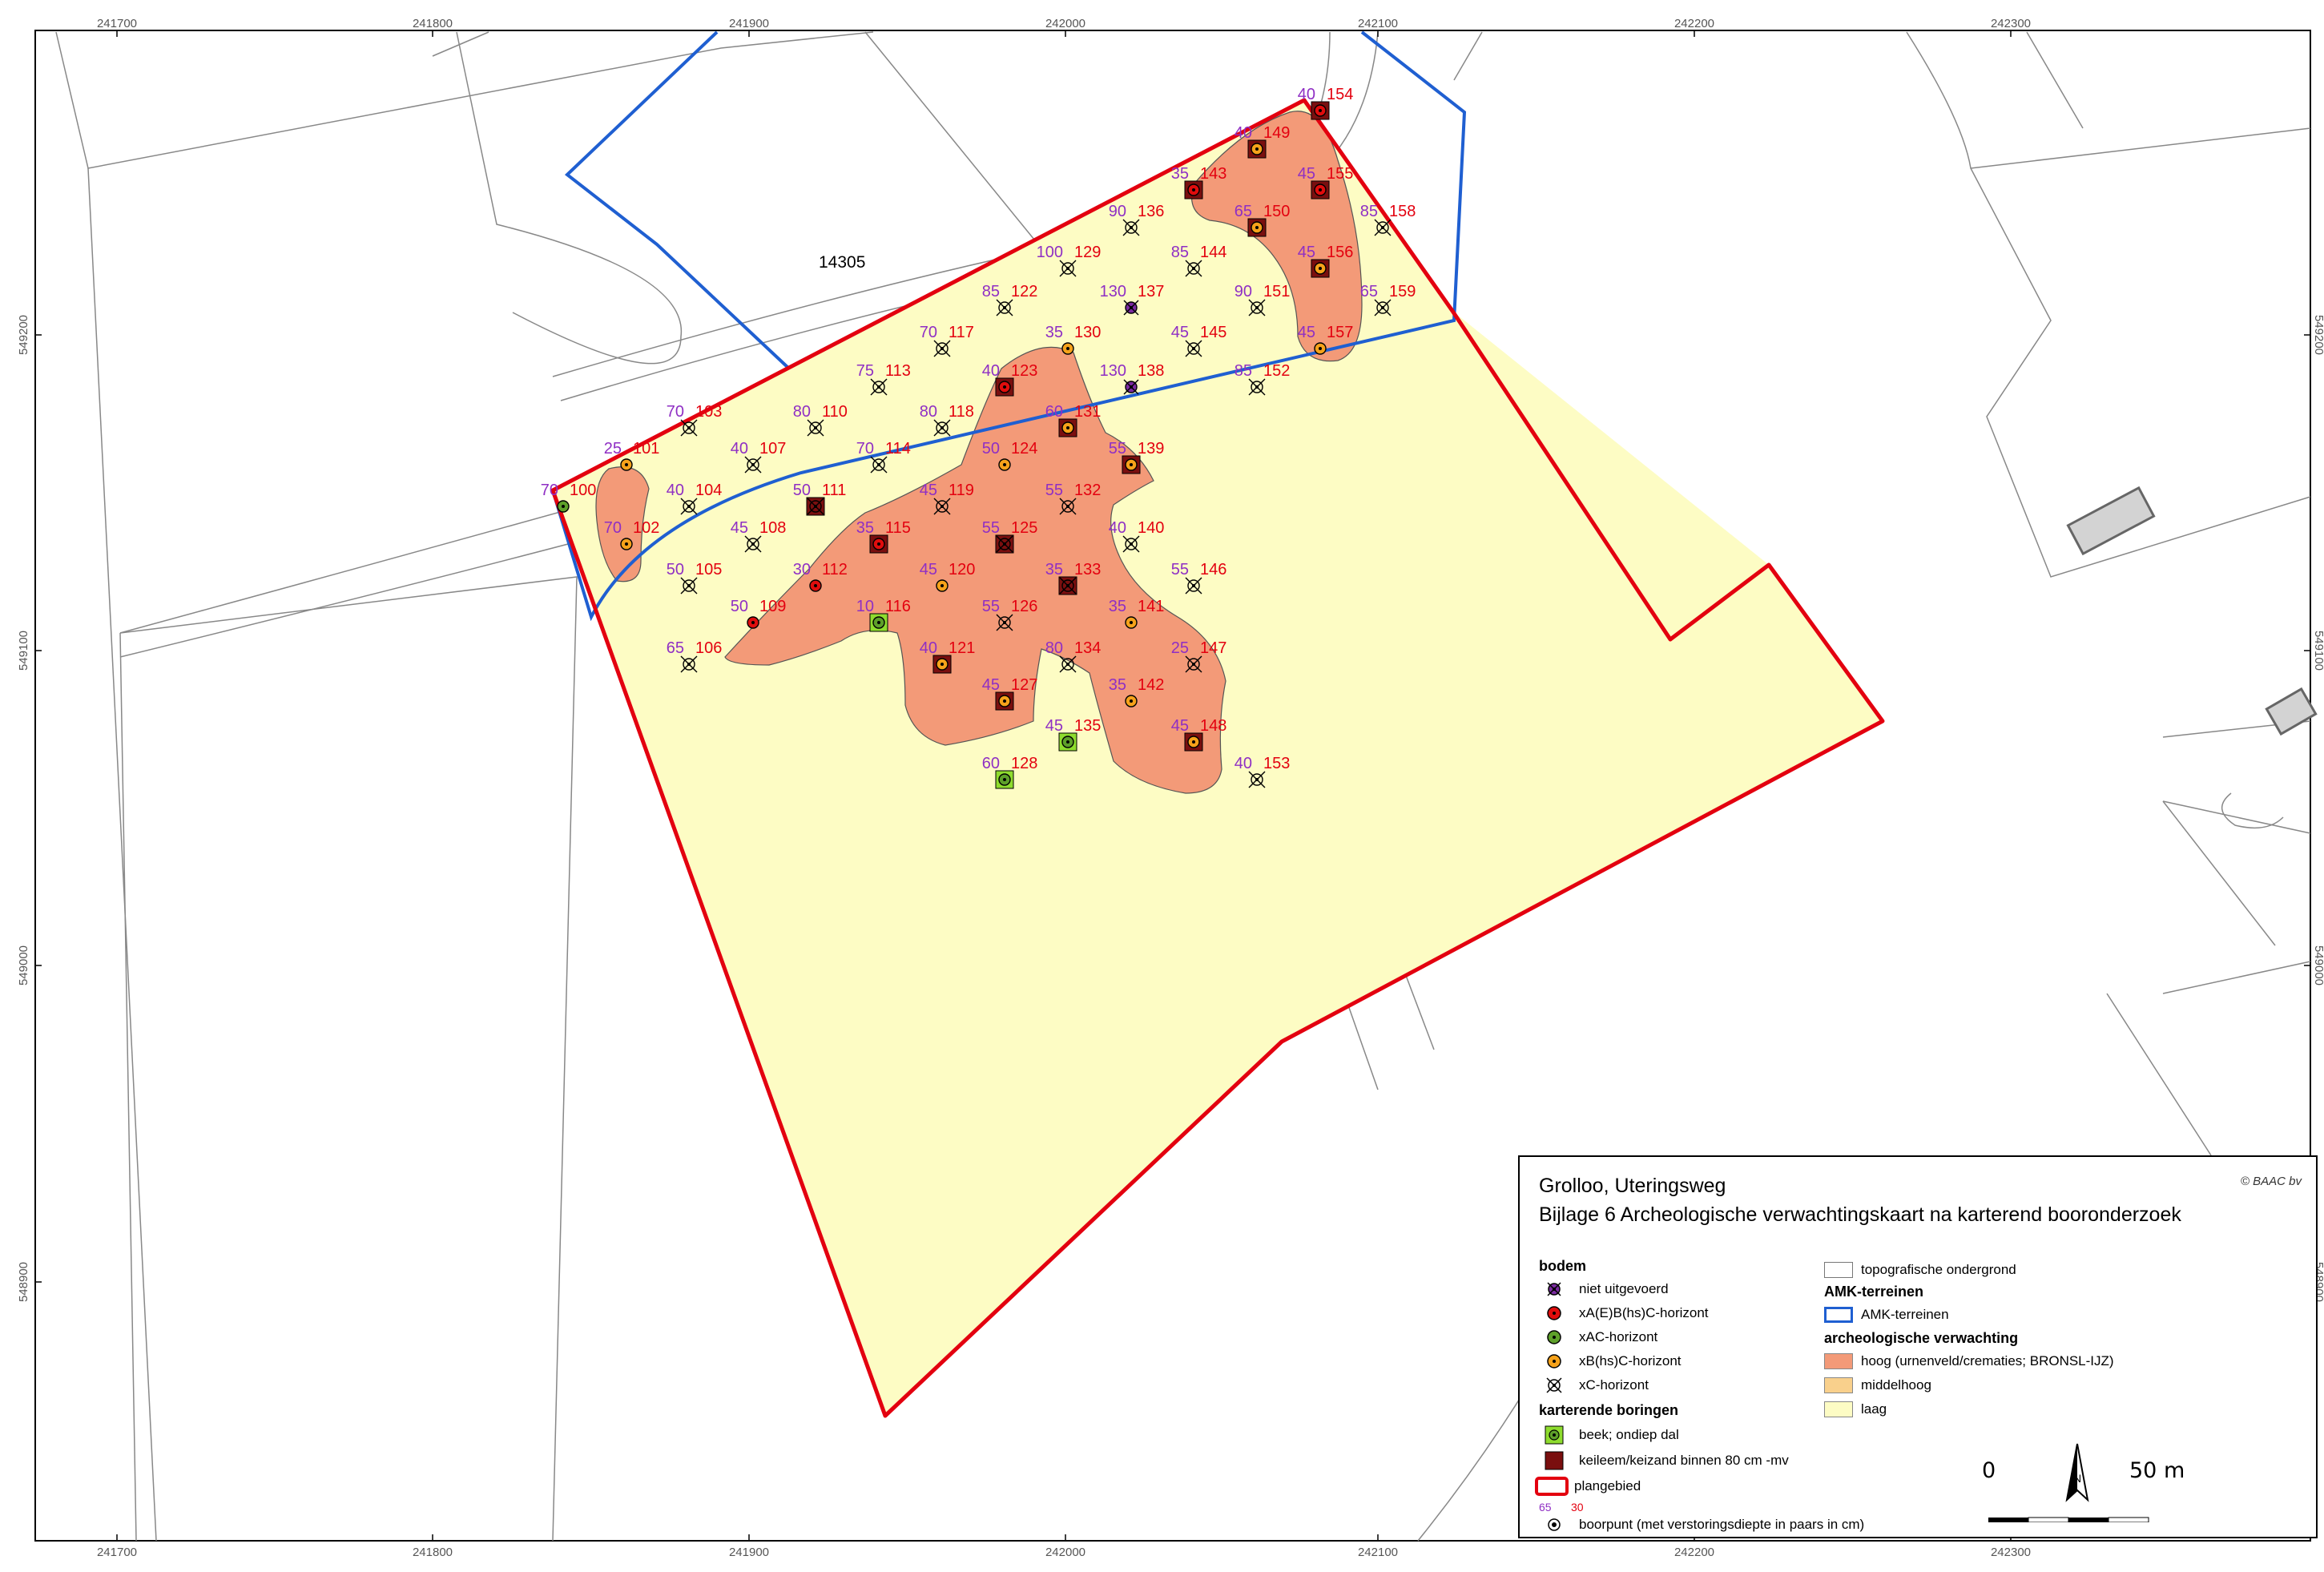 This screenshot has height=1572, width=2324. What do you see at coordinates (1554, 1313) in the screenshot?
I see `red-point-icon` at bounding box center [1554, 1313].